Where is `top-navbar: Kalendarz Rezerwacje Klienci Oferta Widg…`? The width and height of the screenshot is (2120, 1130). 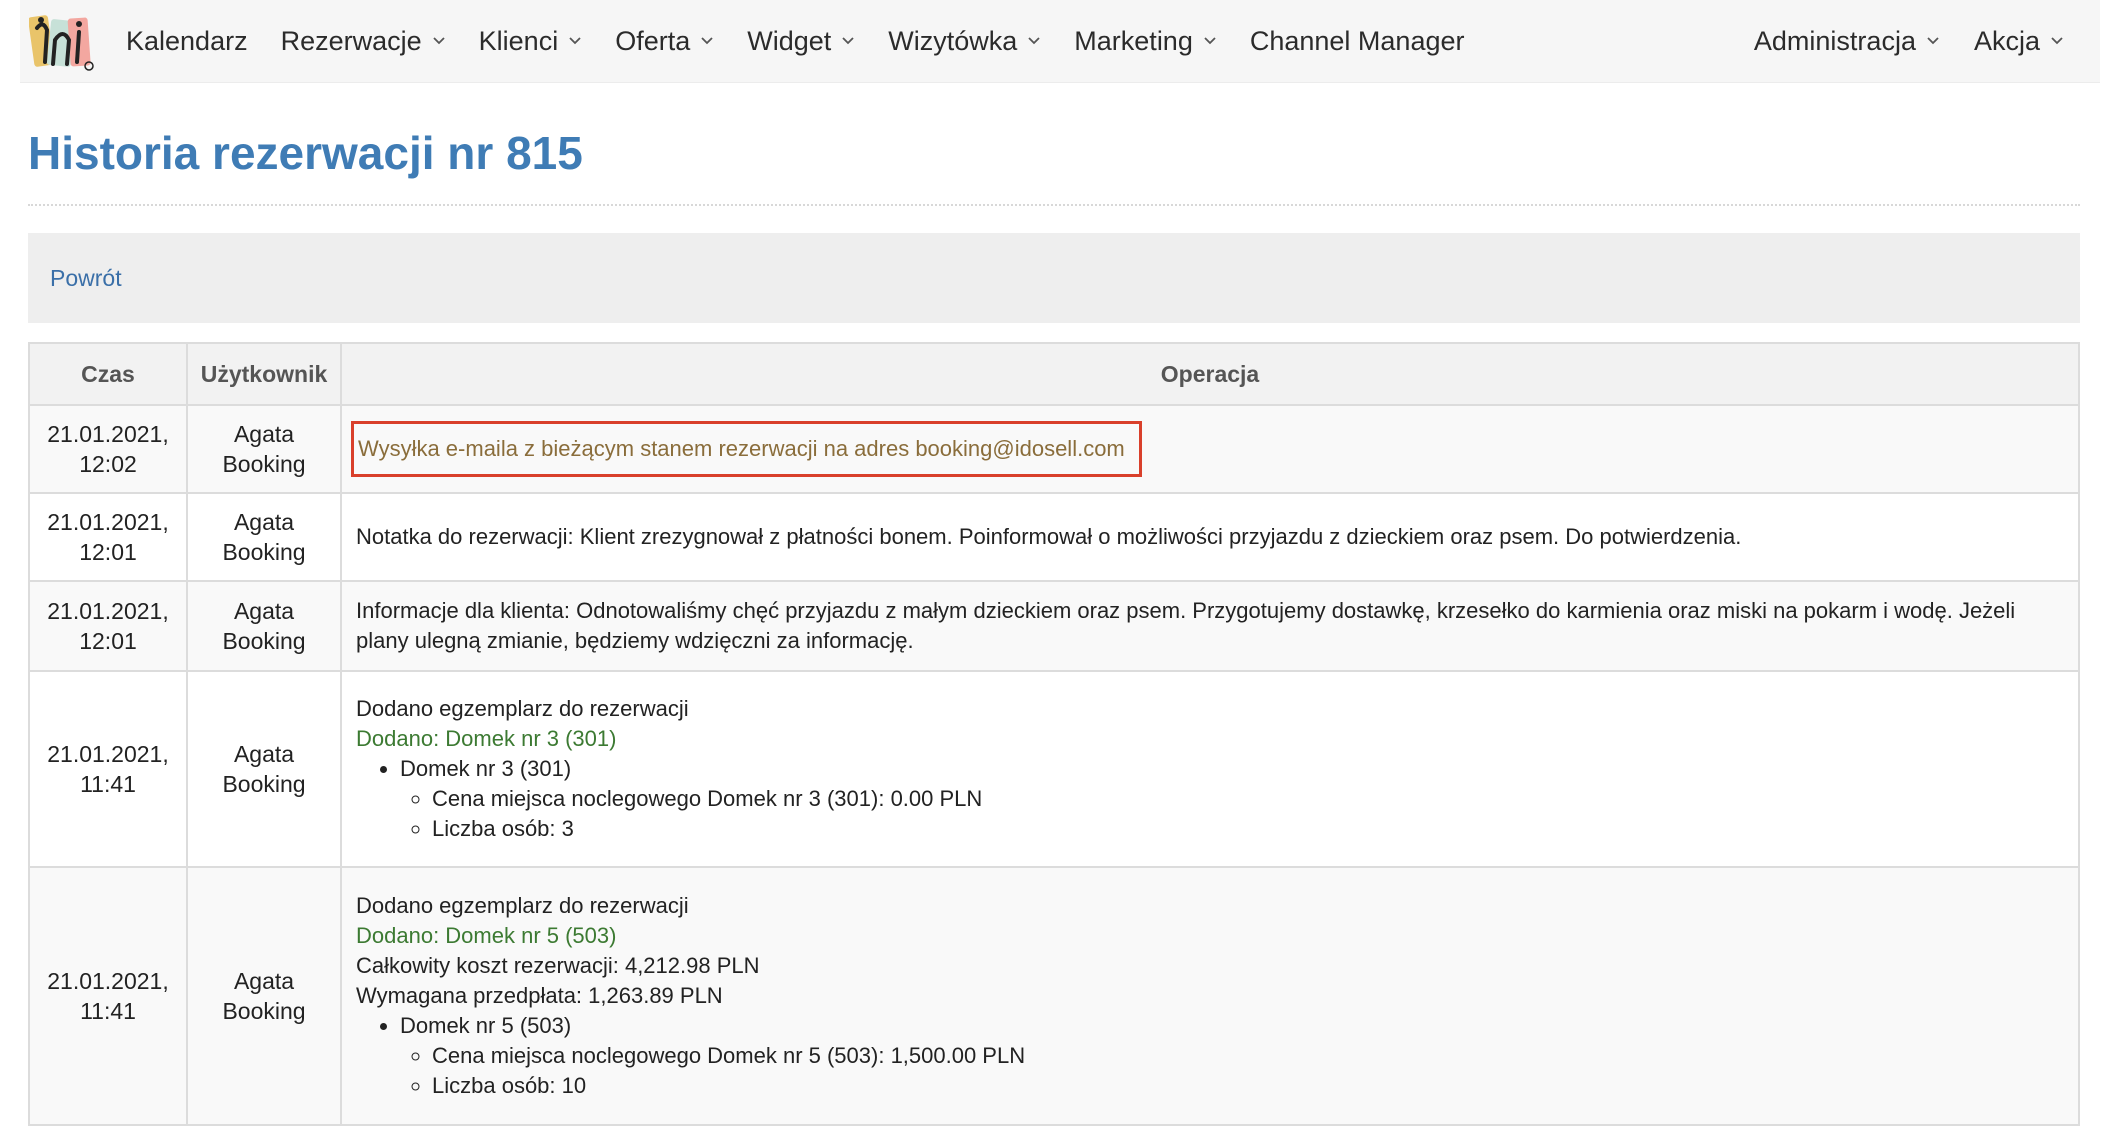 top-navbar: Kalendarz Rezerwacje Klienci Oferta Widg… is located at coordinates (1060, 41).